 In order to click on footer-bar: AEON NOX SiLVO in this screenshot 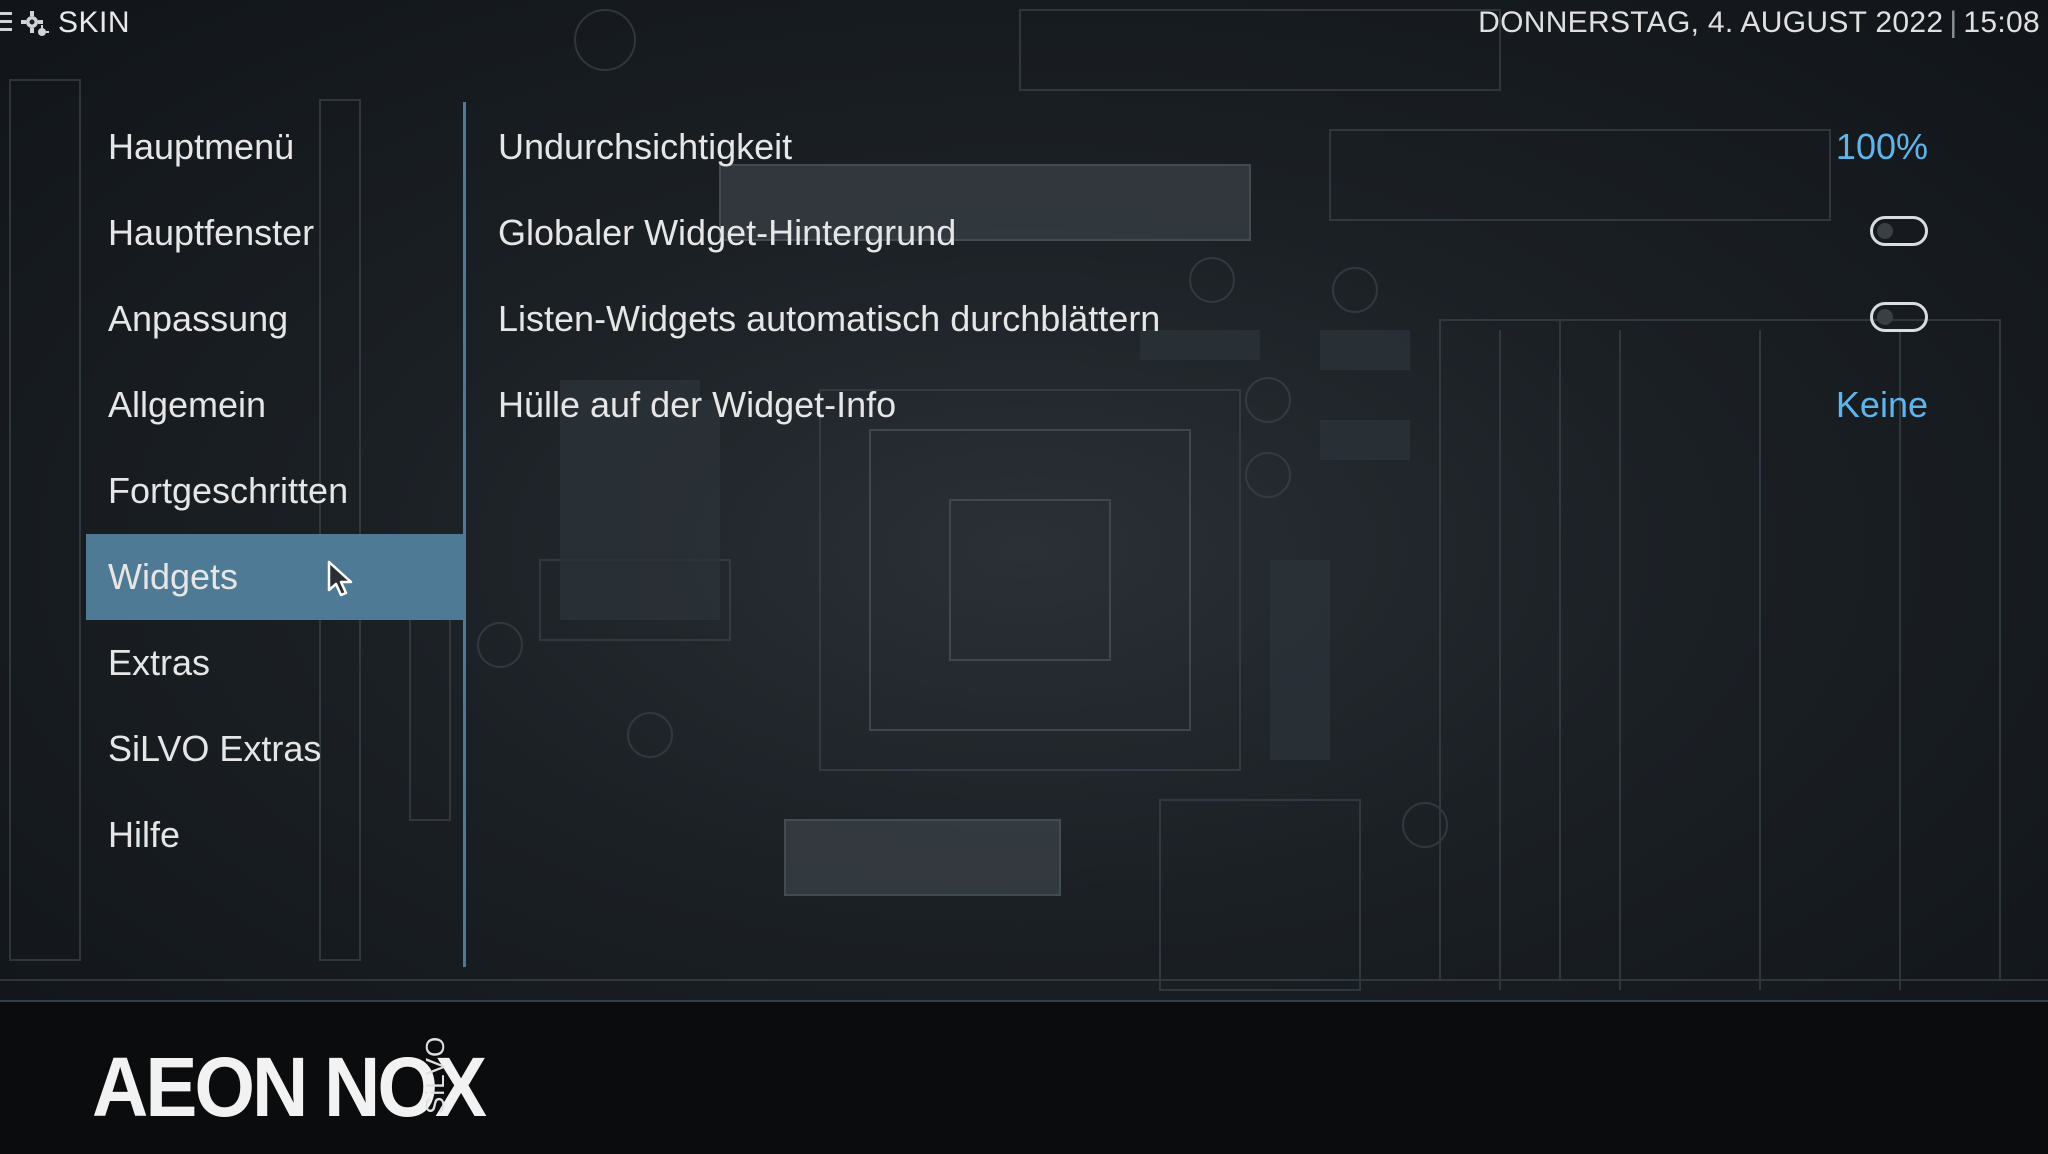, I will do `click(1024, 1077)`.